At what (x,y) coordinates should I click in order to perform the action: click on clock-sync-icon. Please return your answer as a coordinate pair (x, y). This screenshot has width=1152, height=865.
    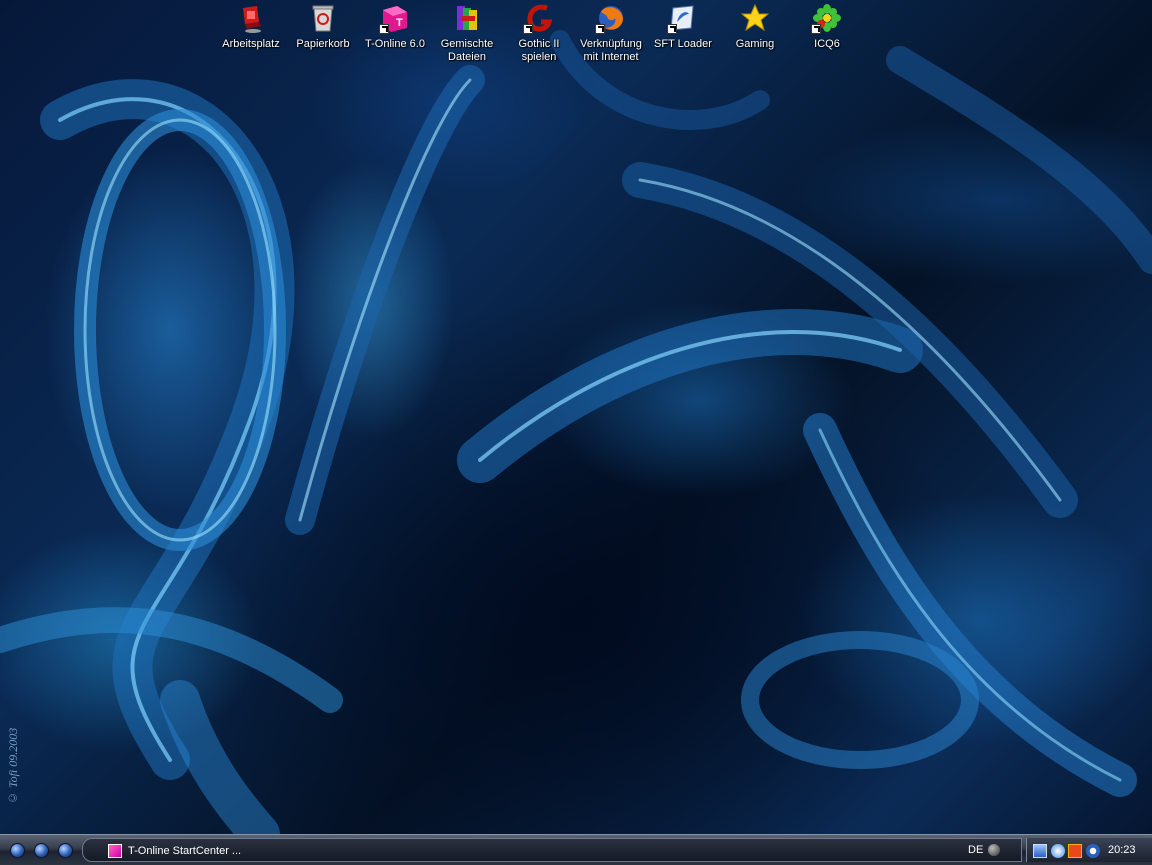
    Looking at the image, I should click on (1093, 851).